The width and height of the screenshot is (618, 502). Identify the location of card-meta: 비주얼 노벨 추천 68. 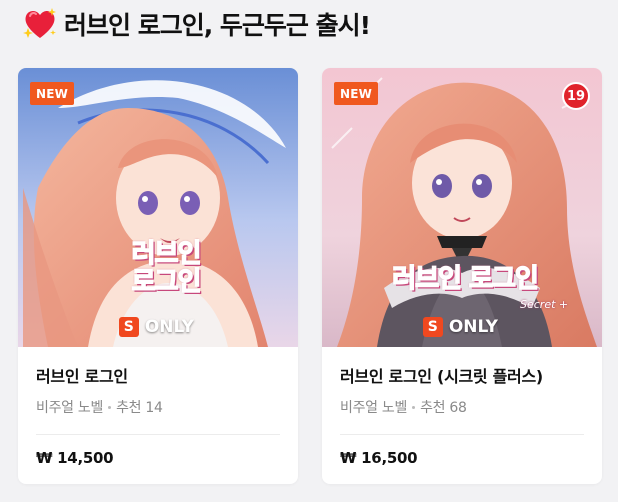
(462, 407).